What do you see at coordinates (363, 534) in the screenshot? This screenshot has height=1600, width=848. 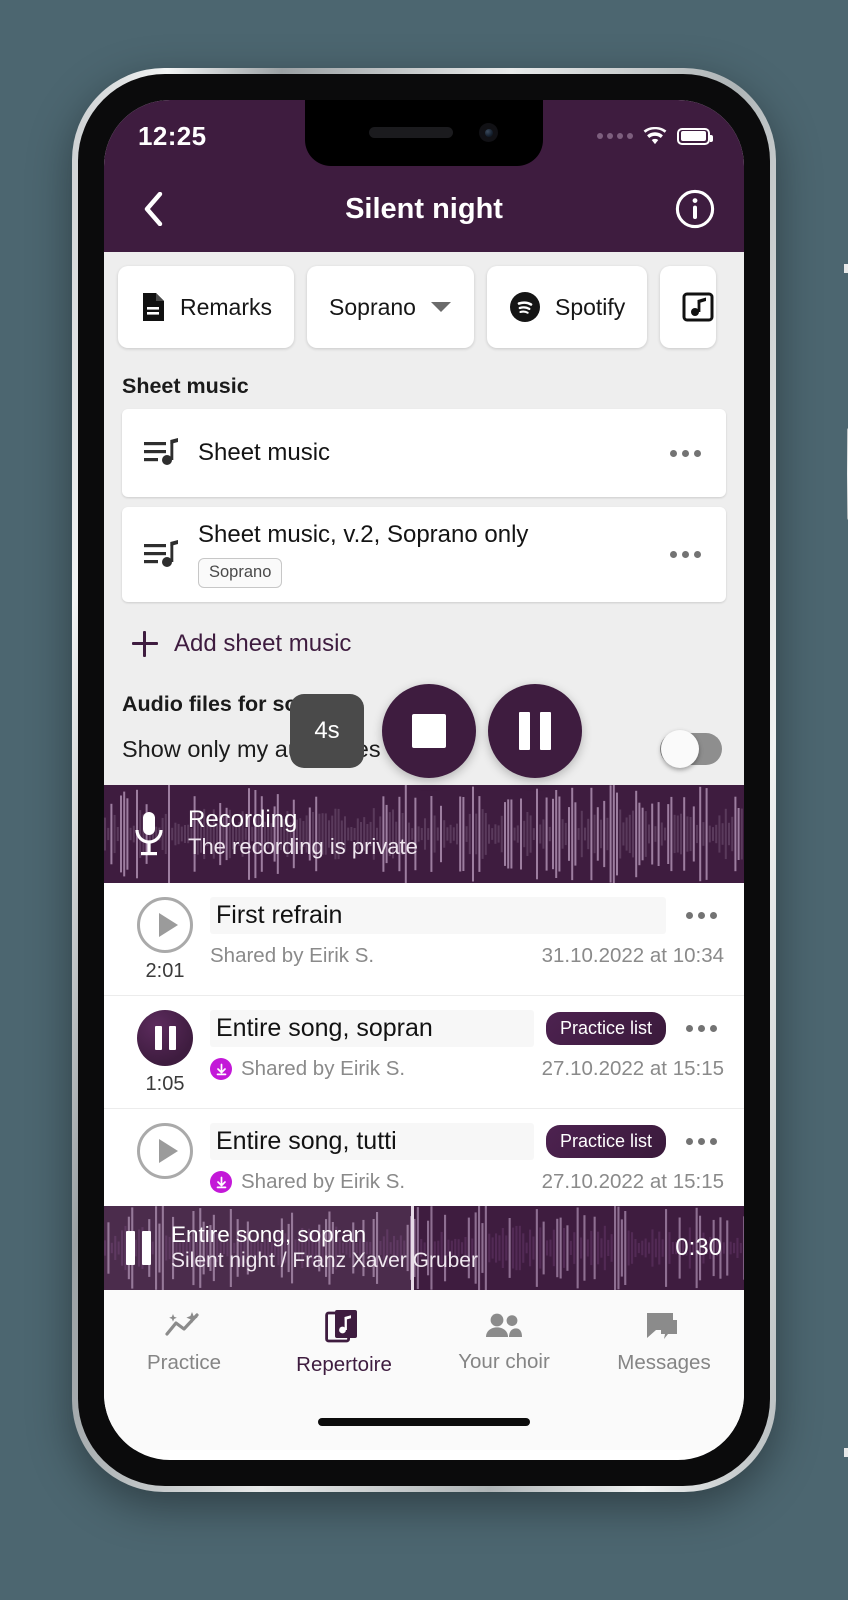 I see `sheet-music-name: Sheet music, v.2, Soprano only` at bounding box center [363, 534].